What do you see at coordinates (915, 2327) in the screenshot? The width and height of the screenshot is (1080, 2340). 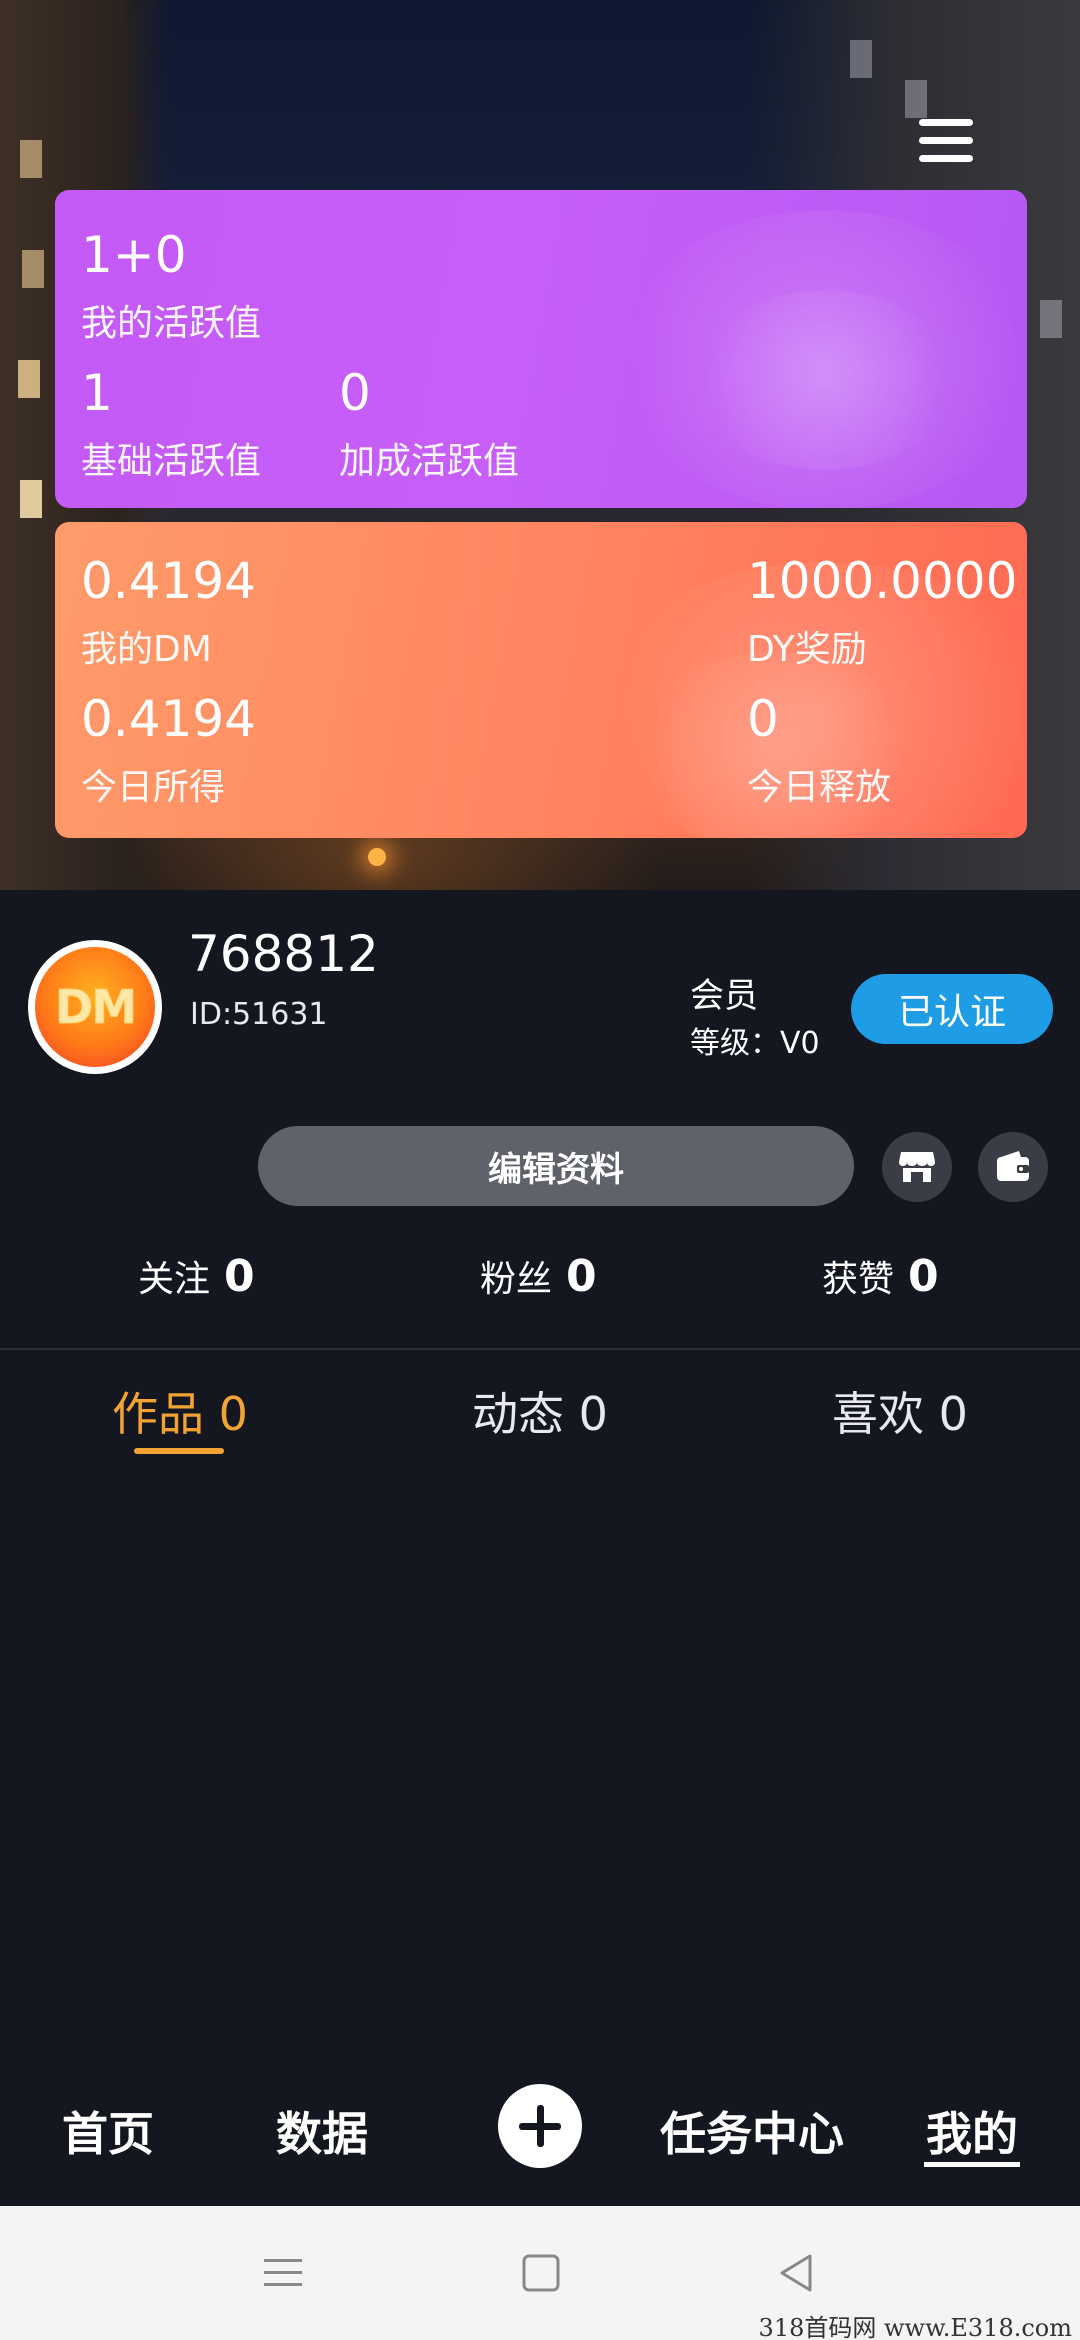 I see `watermark: 318首码网 www.E318.com` at bounding box center [915, 2327].